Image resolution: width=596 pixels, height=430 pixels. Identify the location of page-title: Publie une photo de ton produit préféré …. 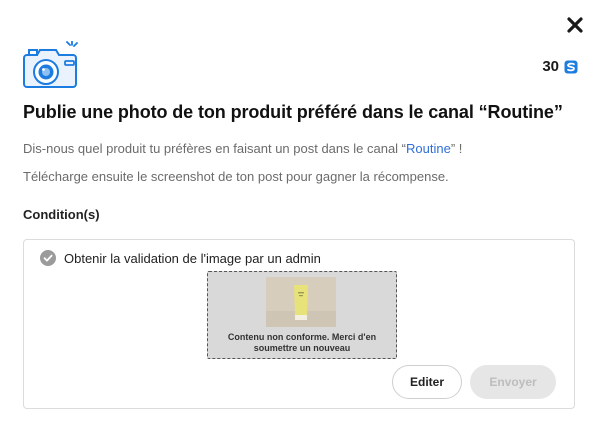
(293, 112).